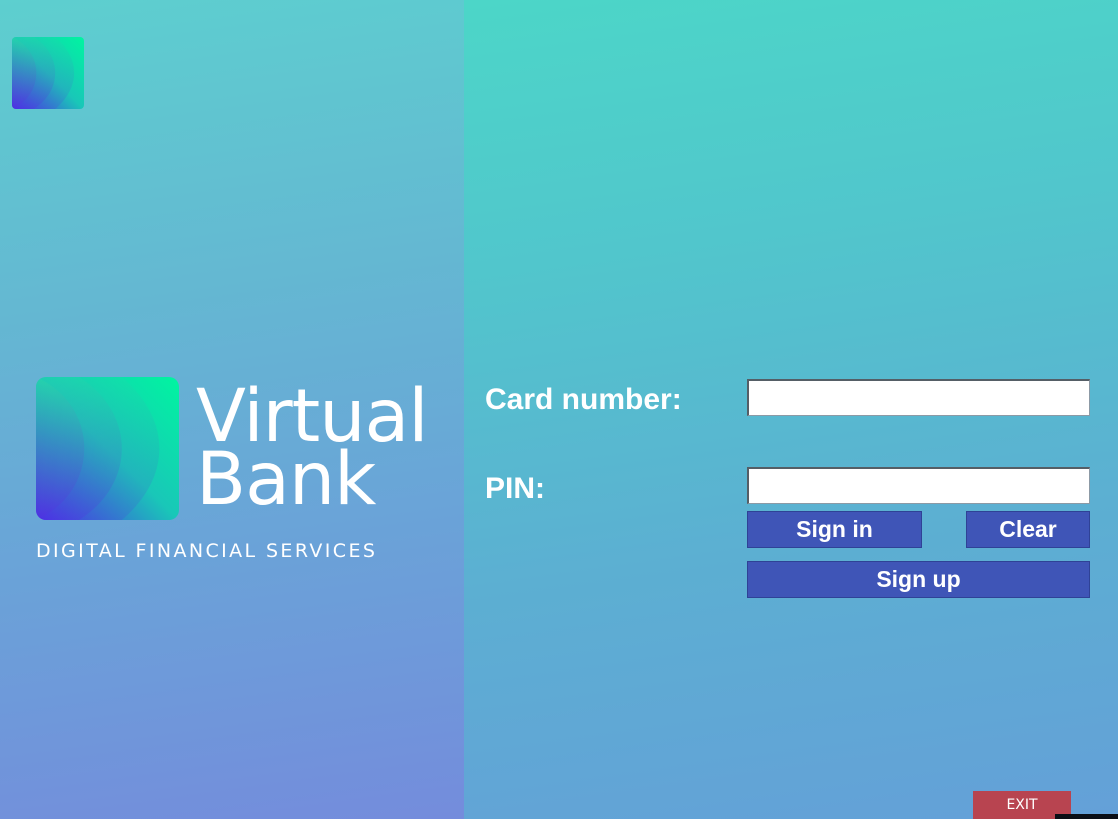  Describe the element at coordinates (1086, 816) in the screenshot. I see `corner-strip` at that location.